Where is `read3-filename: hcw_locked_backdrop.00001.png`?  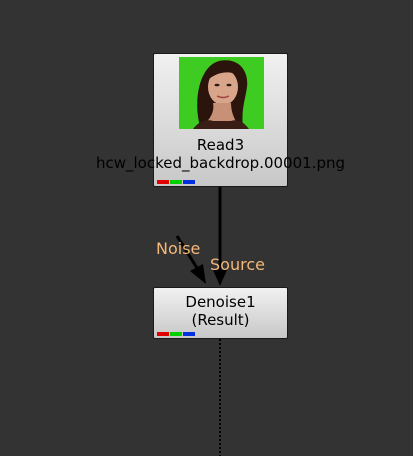
read3-filename: hcw_locked_backdrop.00001.png is located at coordinates (220, 163).